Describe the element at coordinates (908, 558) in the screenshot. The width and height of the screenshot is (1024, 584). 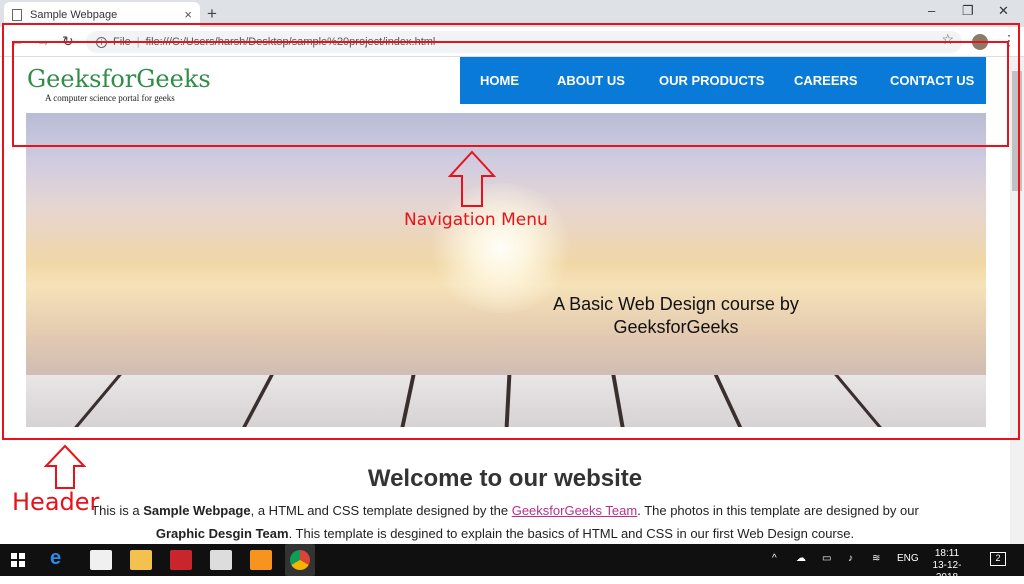
I see `language-indicator: ENG` at that location.